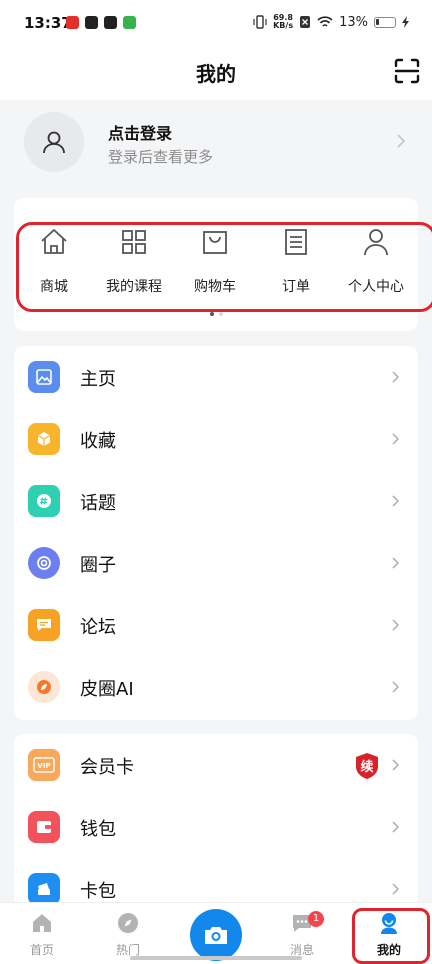  I want to click on status-time: 13:37, so click(48, 23).